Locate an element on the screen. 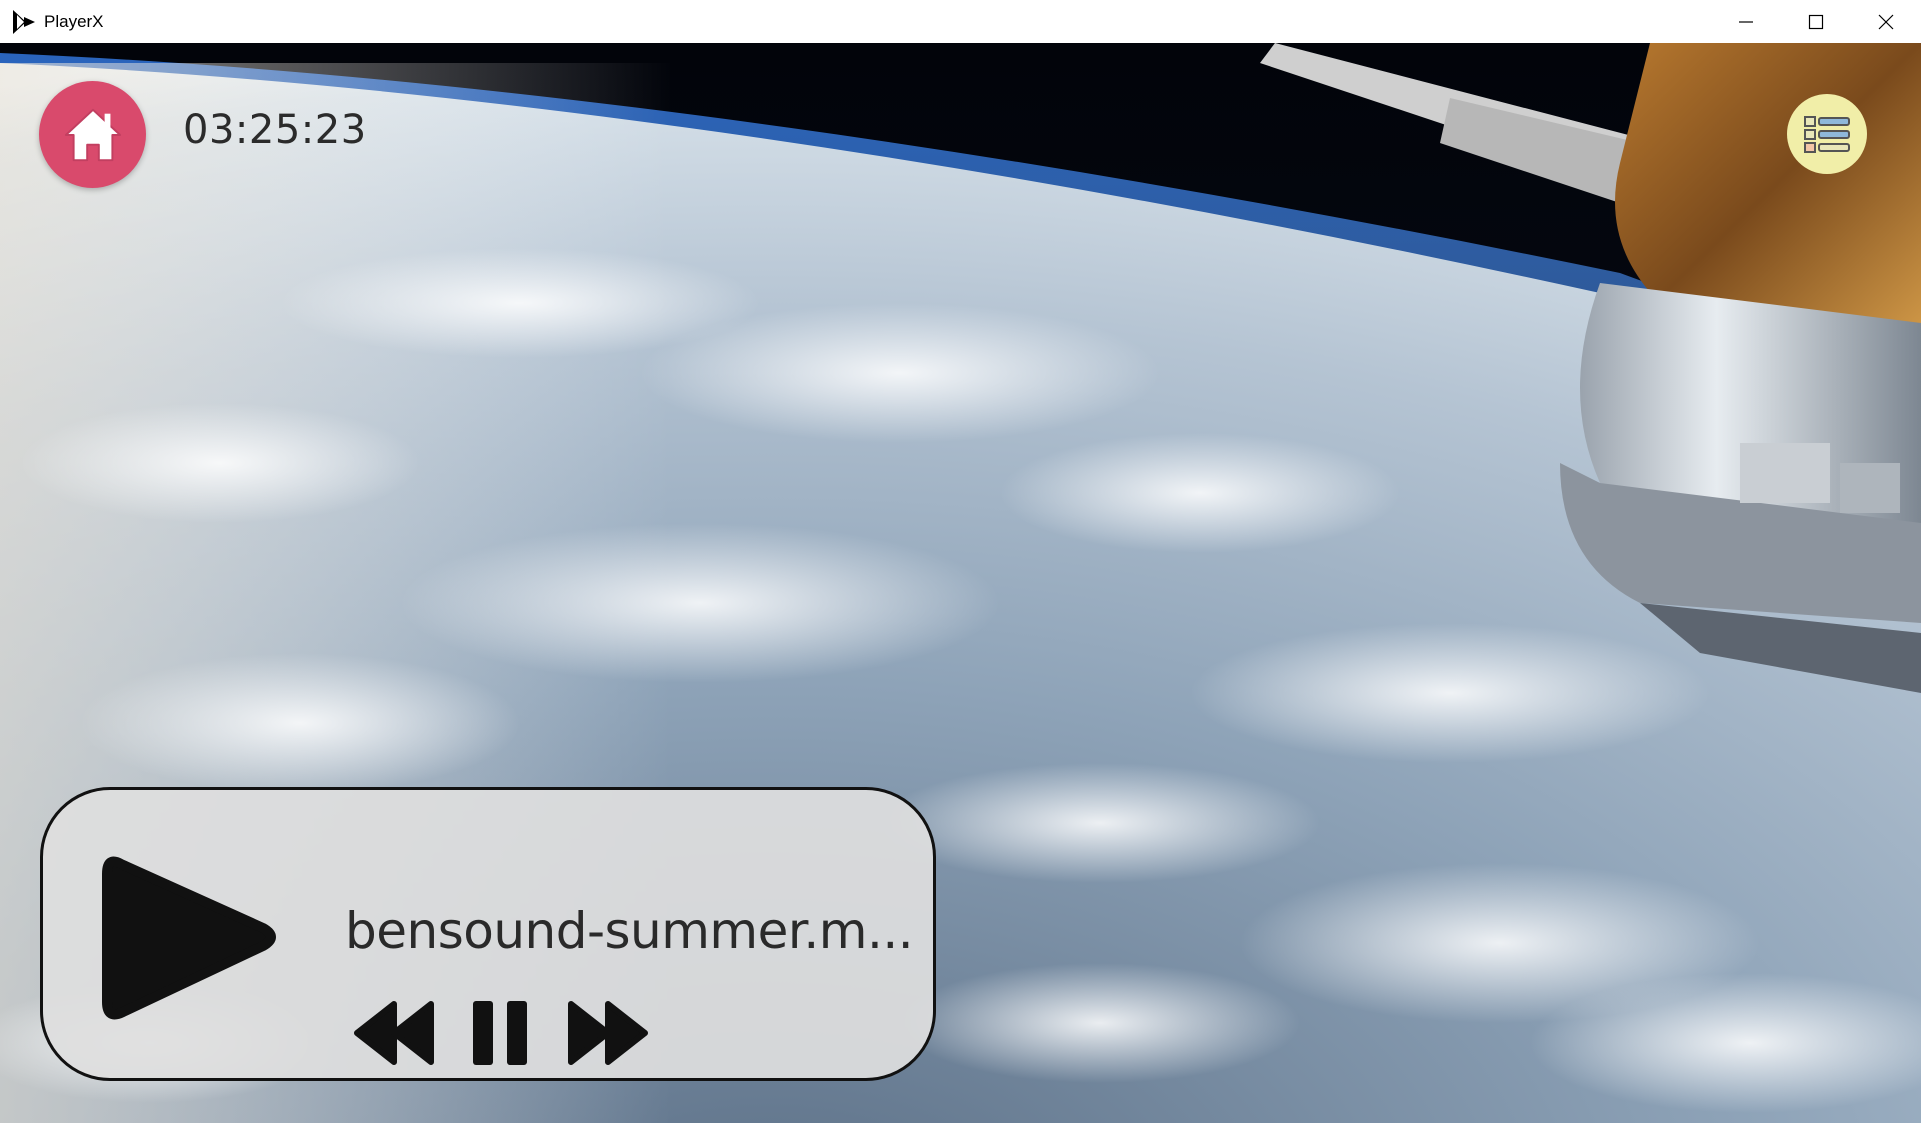 Image resolution: width=1921 pixels, height=1123 pixels. title-bar: PlayerX is located at coordinates (960, 22).